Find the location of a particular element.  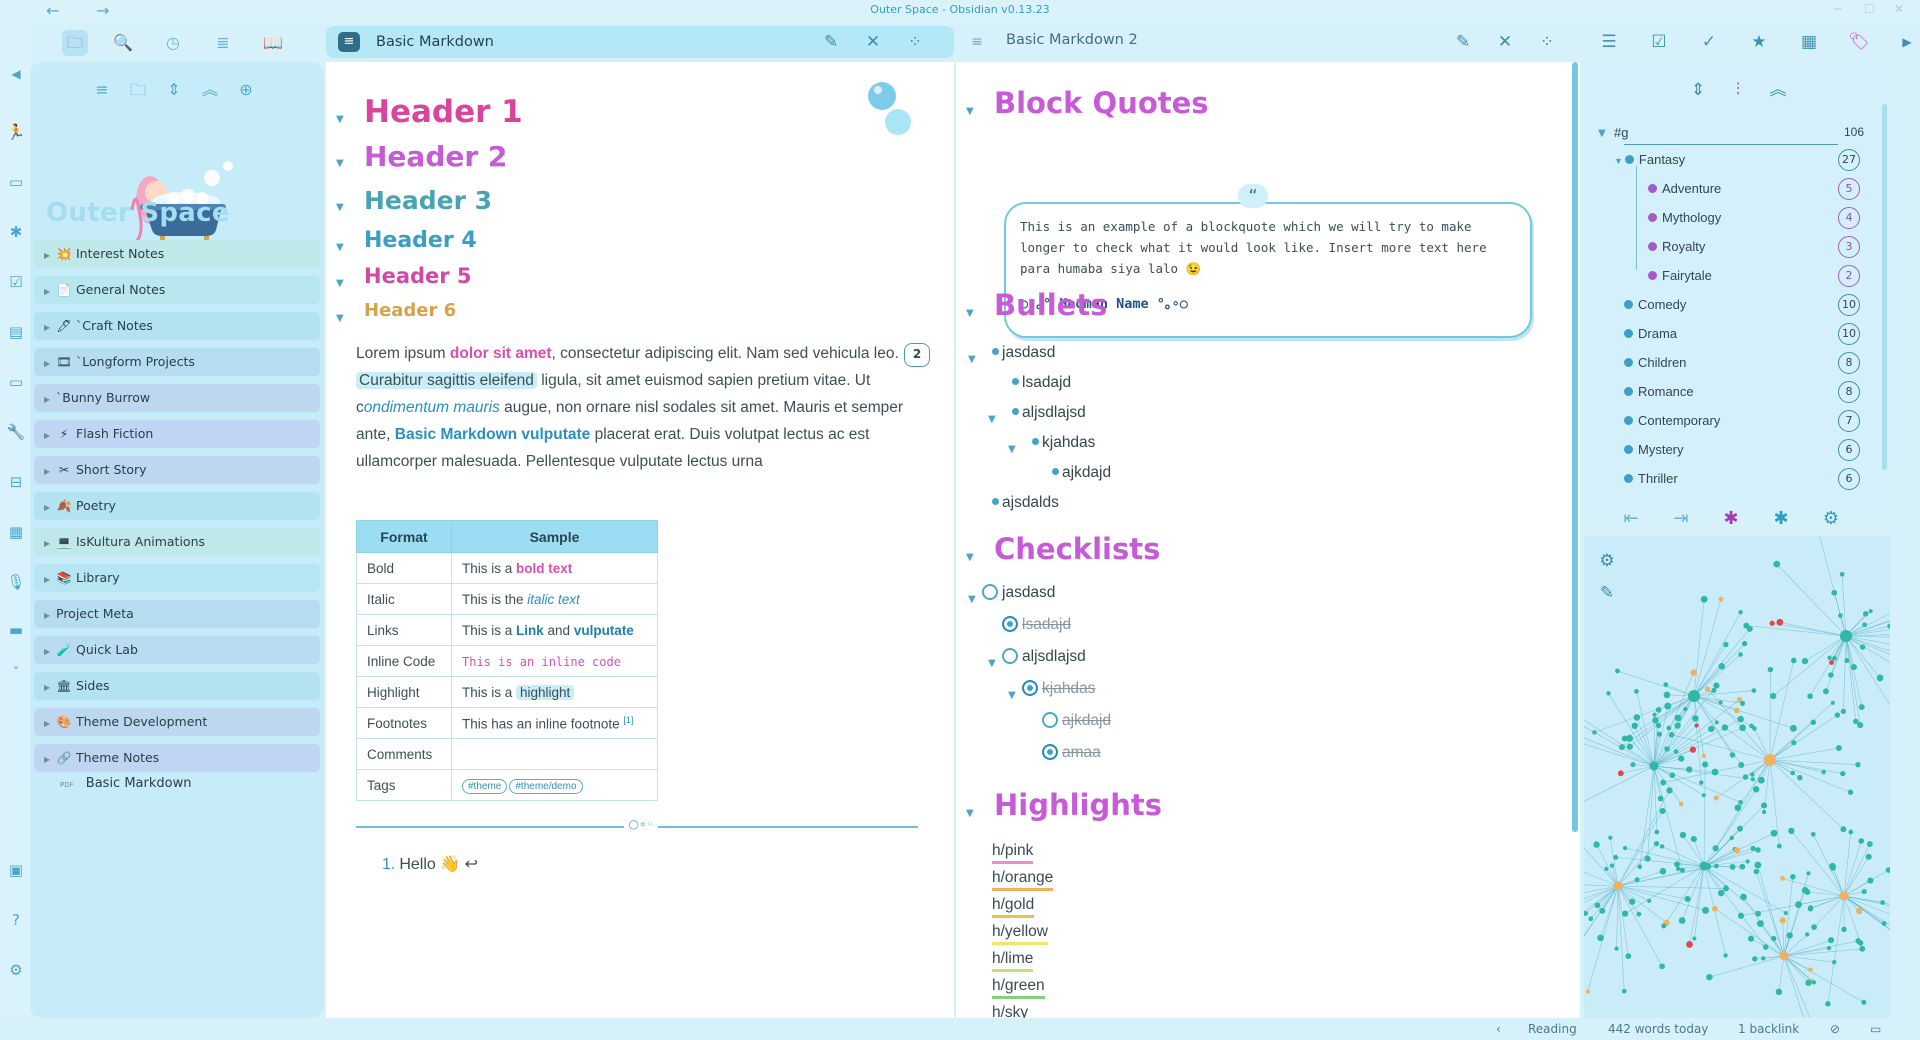

settings-gear-icon: ⚙ is located at coordinates (16, 970).